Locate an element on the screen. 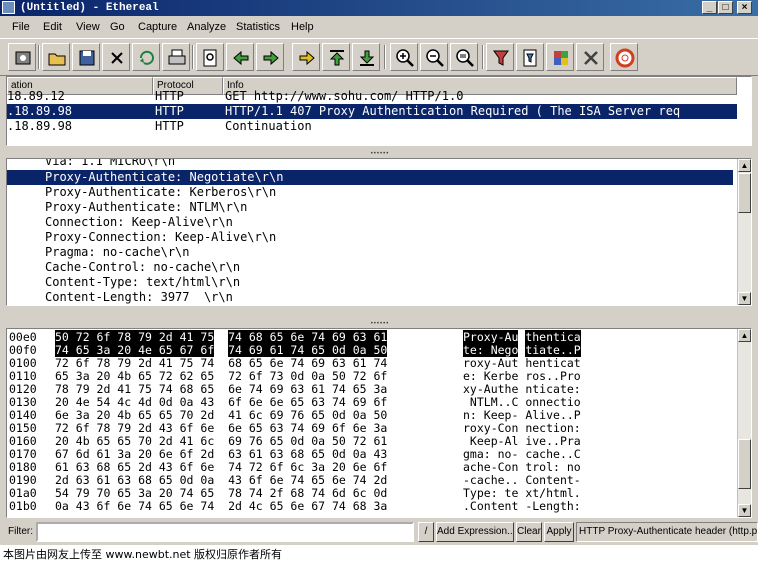  open-button is located at coordinates (56, 57).